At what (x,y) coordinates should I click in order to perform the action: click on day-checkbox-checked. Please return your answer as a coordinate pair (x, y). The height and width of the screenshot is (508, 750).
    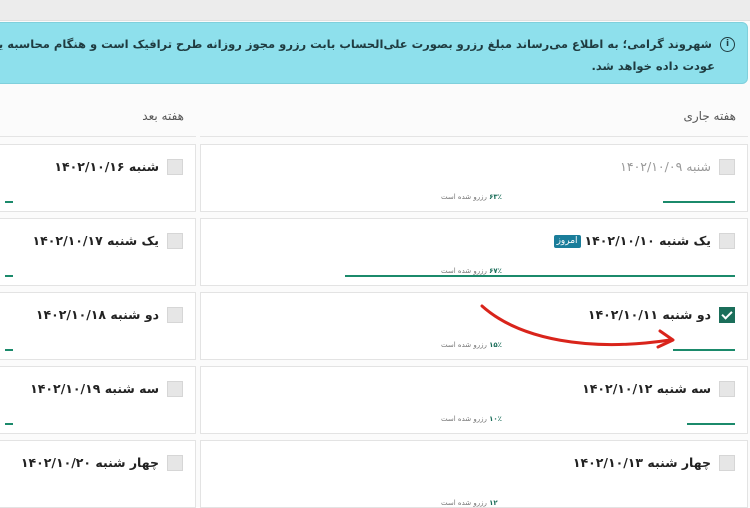
    Looking at the image, I should click on (727, 315).